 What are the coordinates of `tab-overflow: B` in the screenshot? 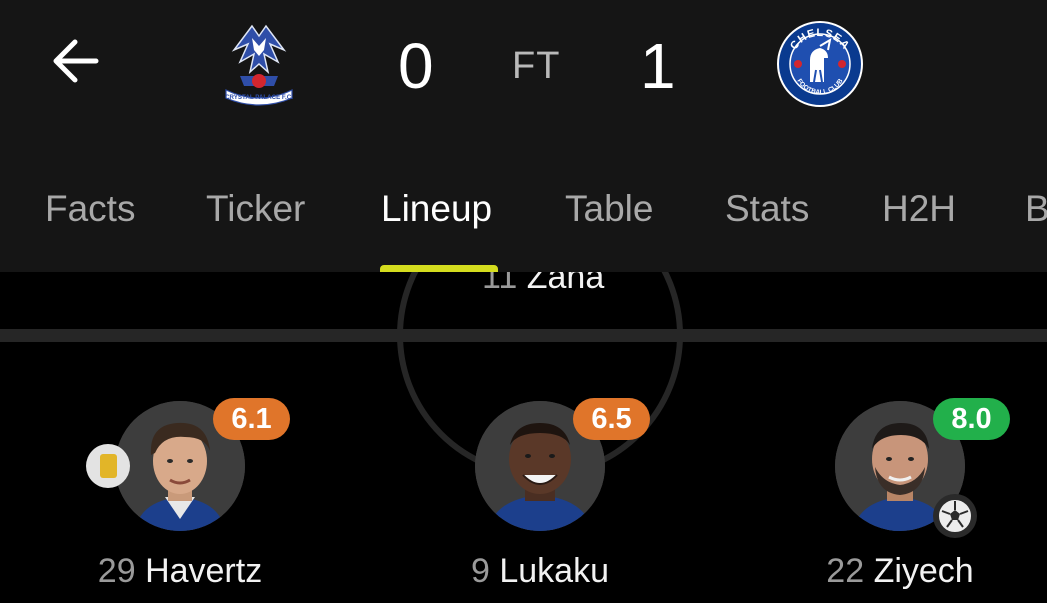 It's located at (1036, 209).